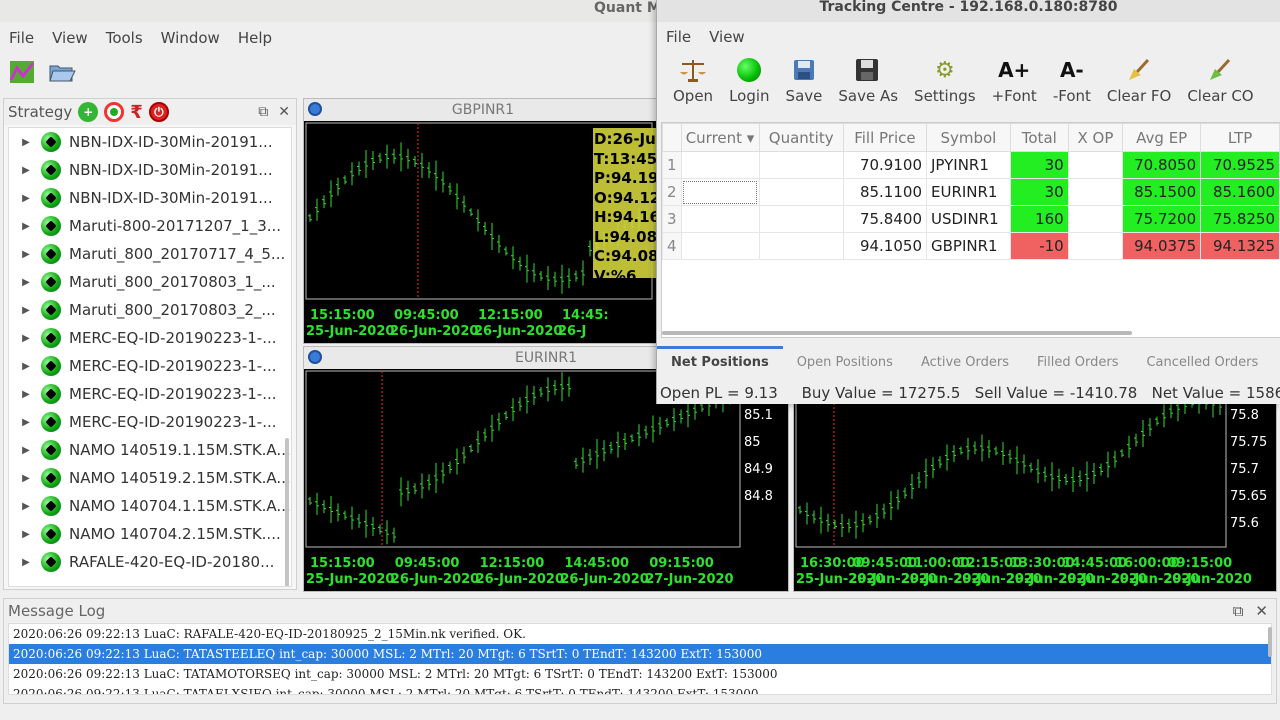 This screenshot has width=1280, height=720. I want to click on tracking-menu-file: File, so click(678, 37).